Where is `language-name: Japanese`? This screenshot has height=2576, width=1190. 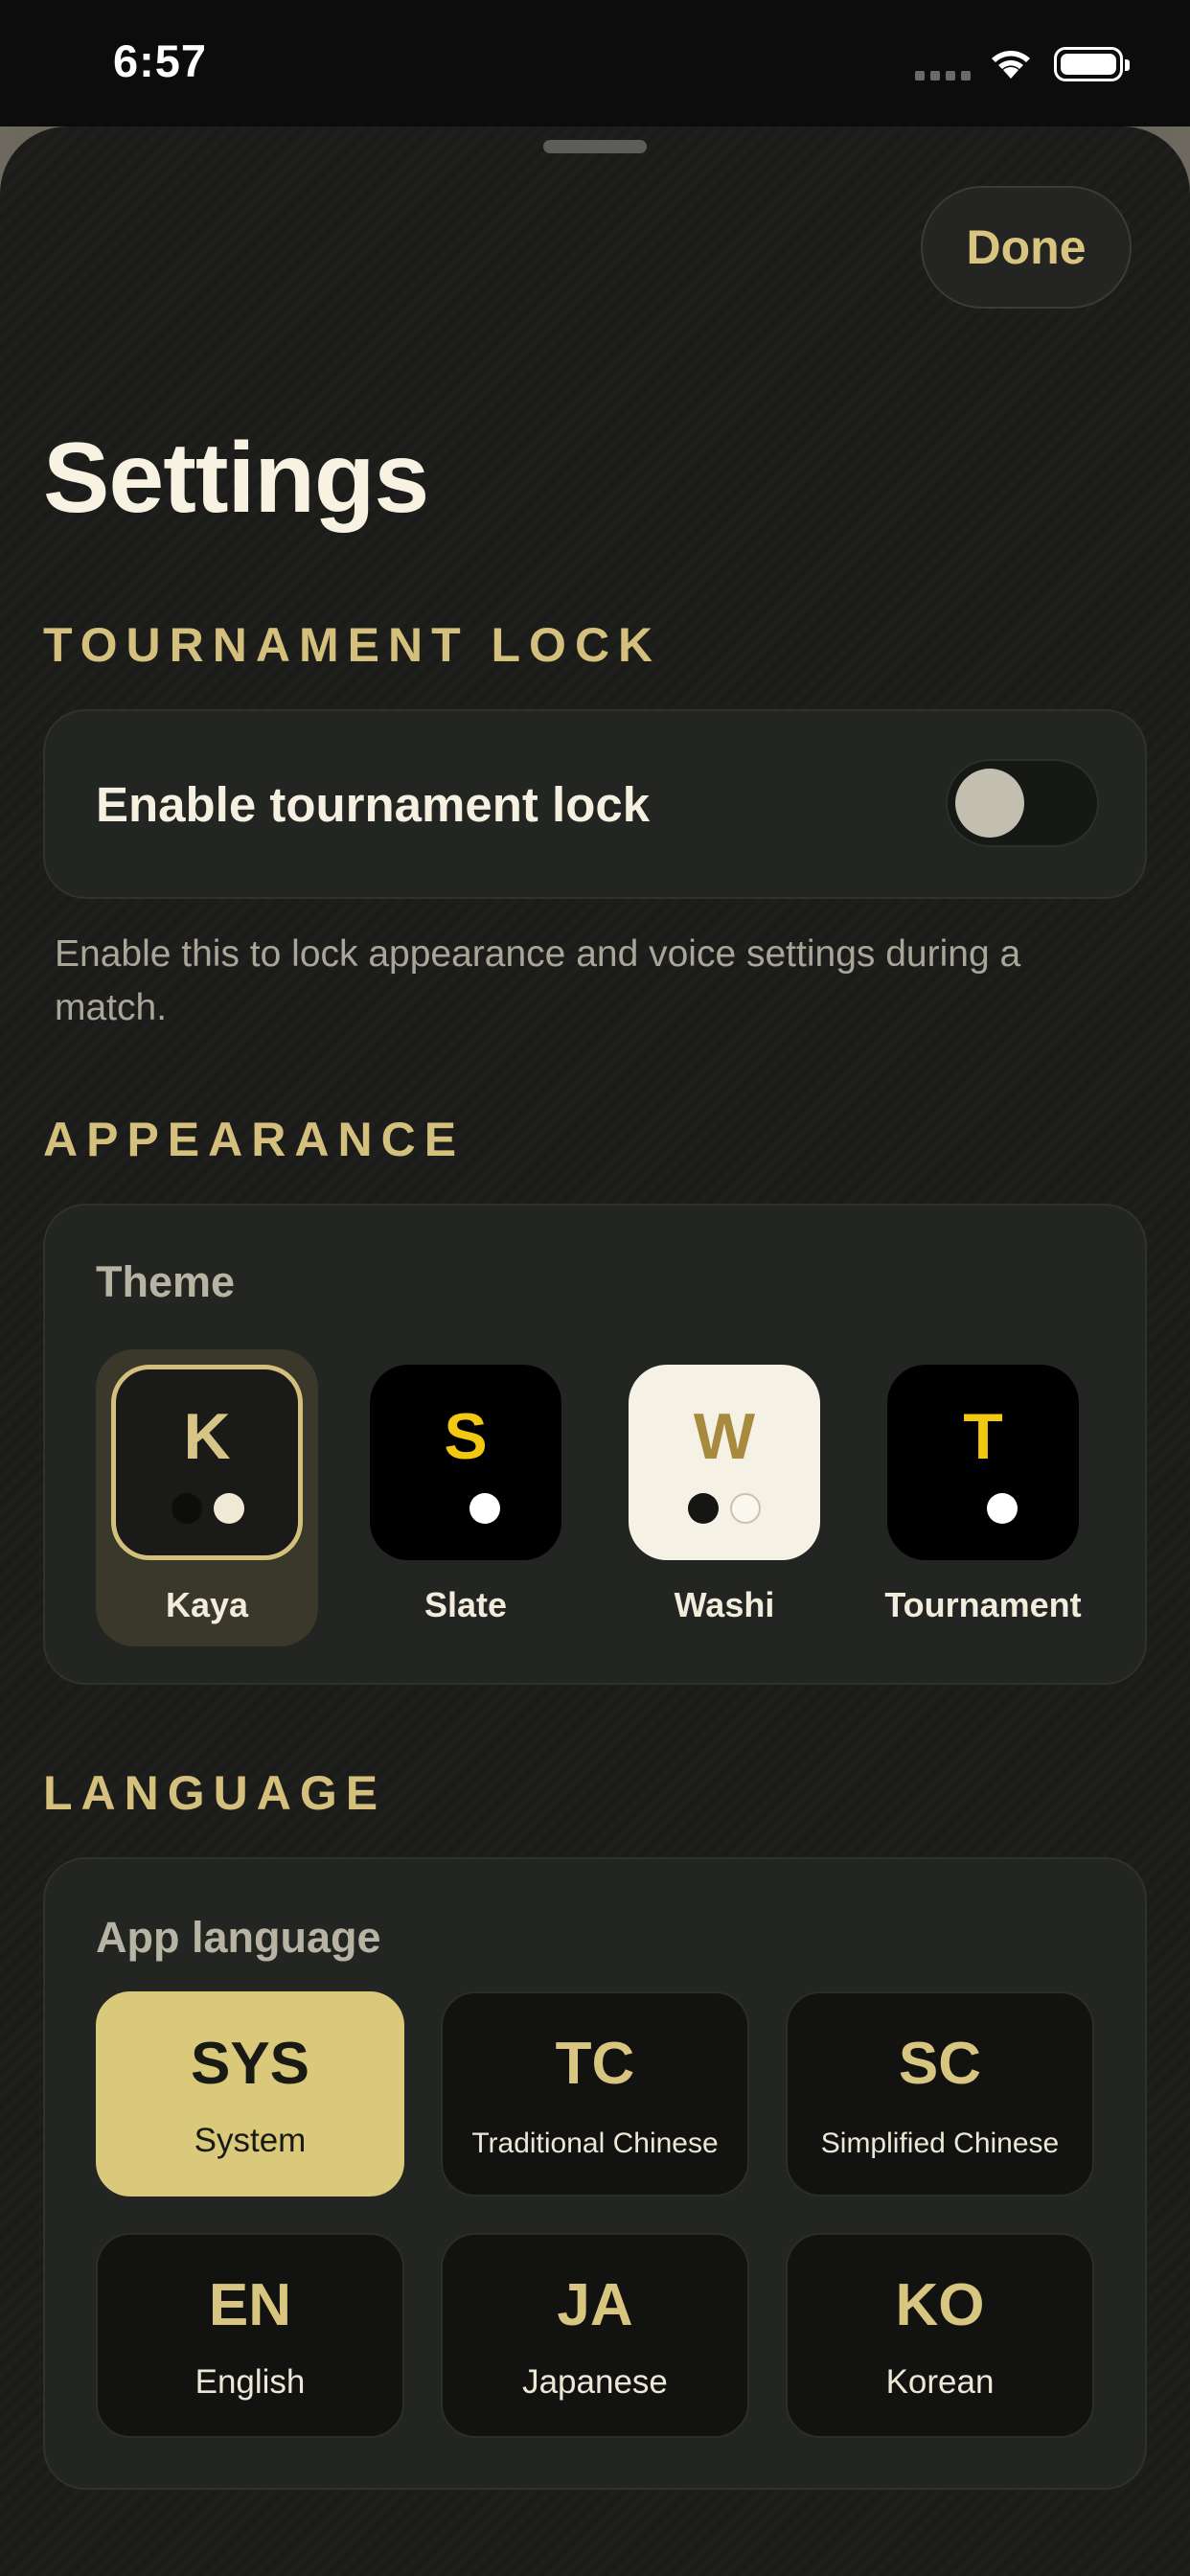 language-name: Japanese is located at coordinates (595, 2382).